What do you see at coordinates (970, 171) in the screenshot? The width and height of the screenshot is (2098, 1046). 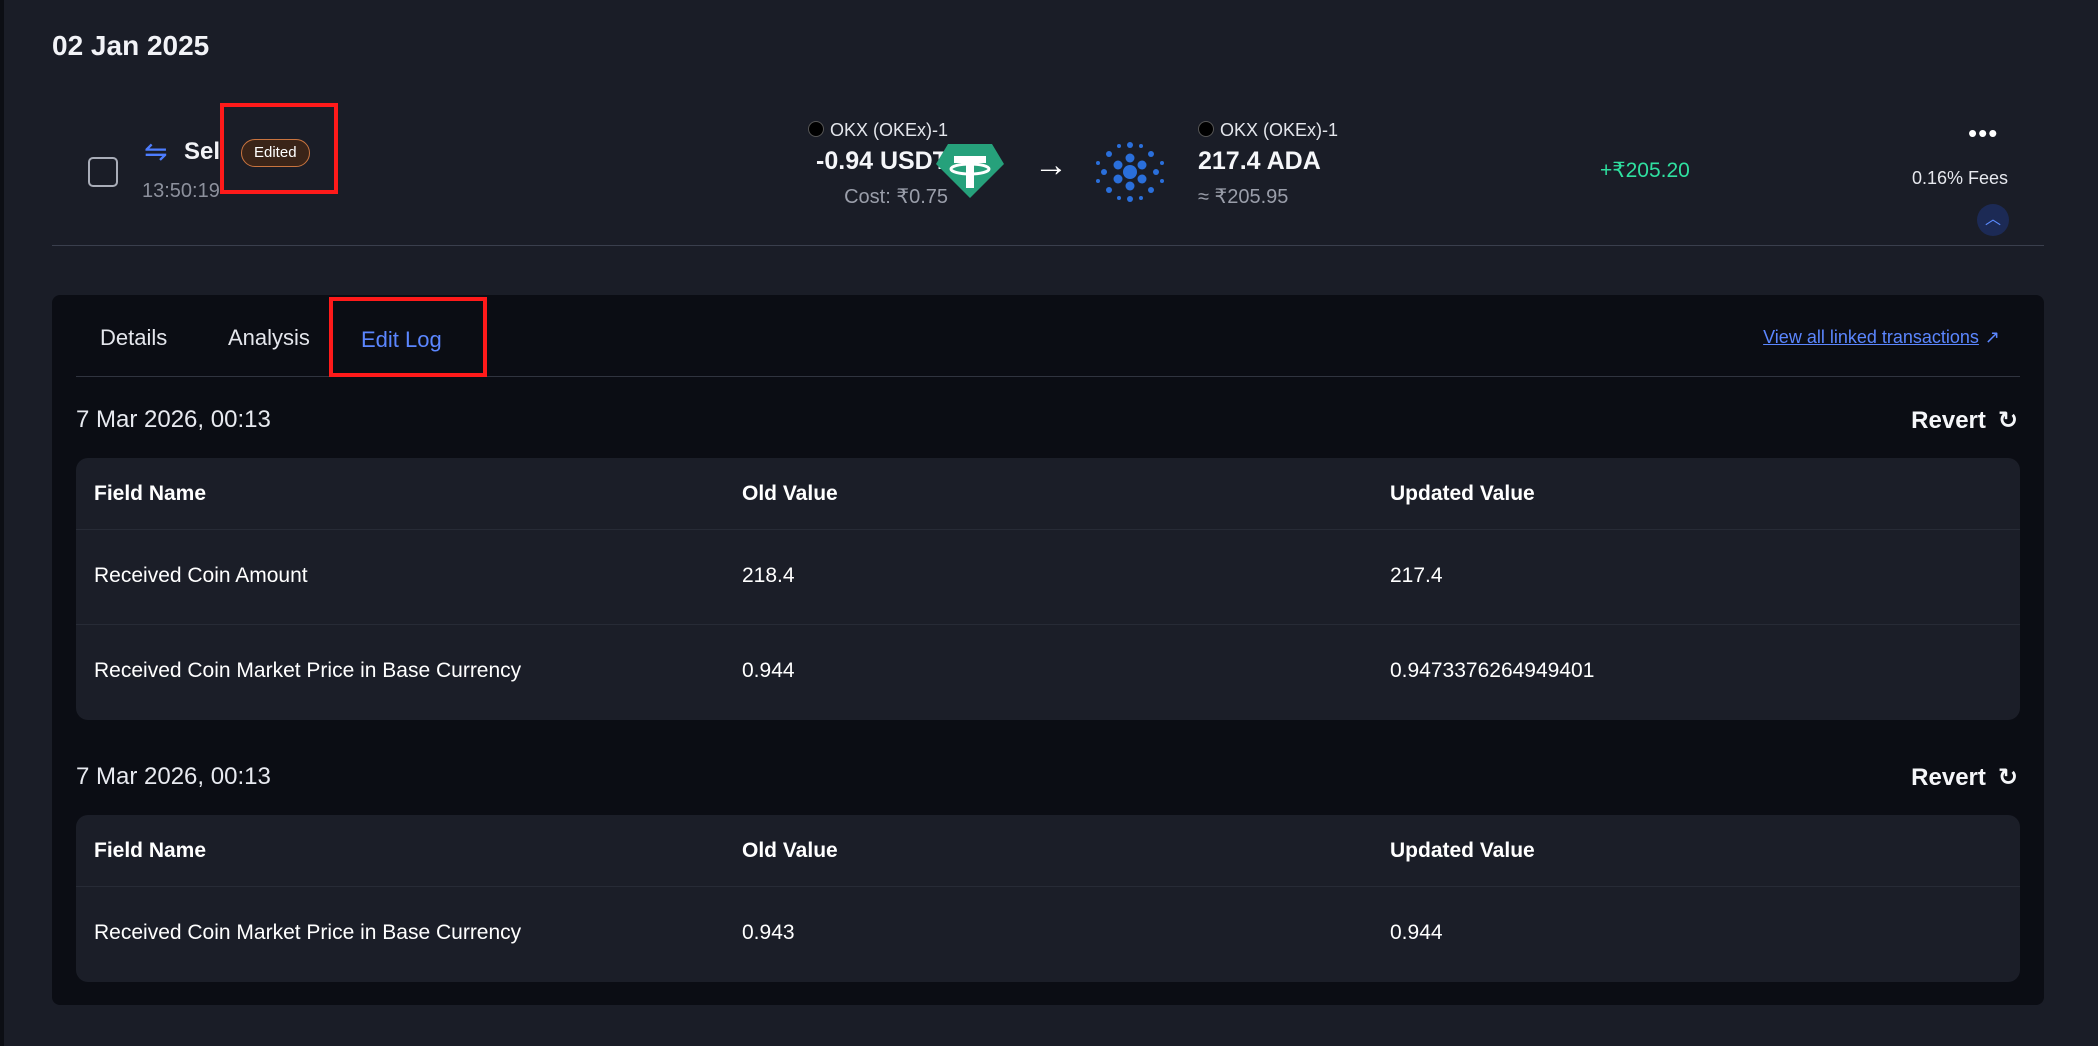 I see `tether-usdt-icon` at bounding box center [970, 171].